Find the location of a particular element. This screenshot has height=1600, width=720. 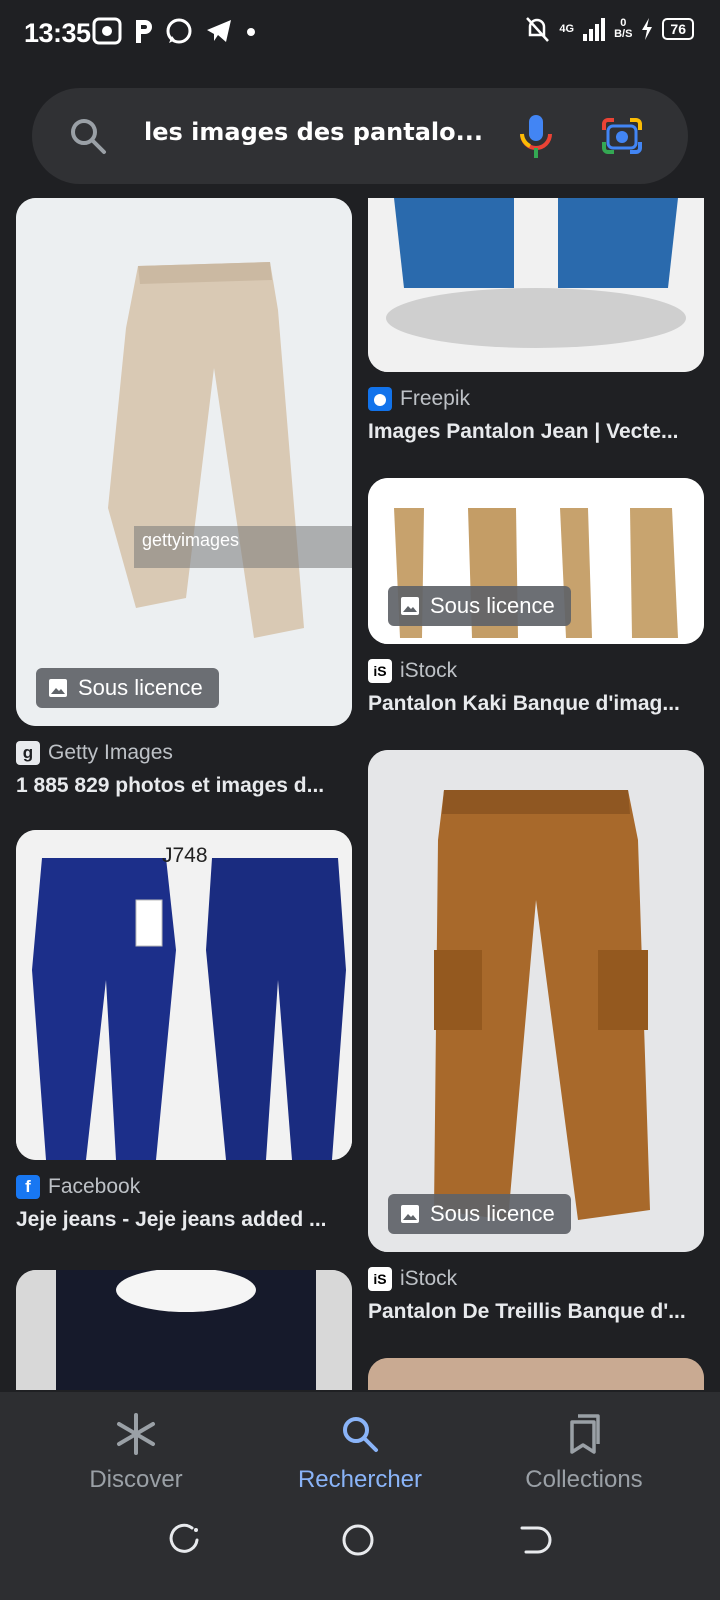

watermark: gettyimages is located at coordinates (243, 547).